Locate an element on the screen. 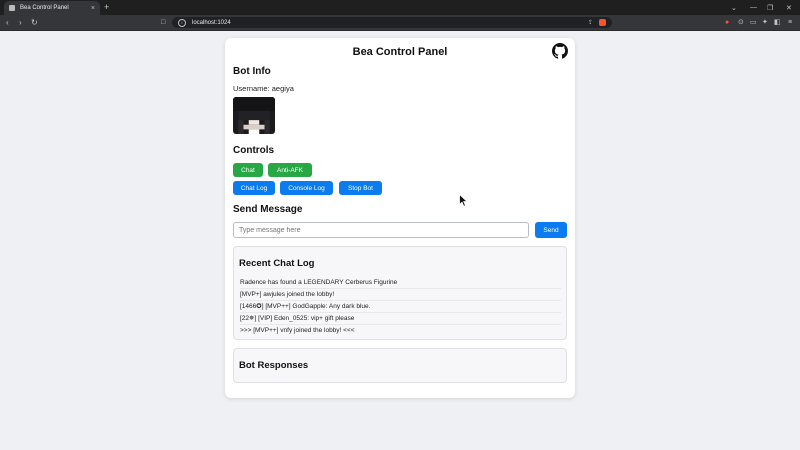  browser-tabstrip: Bea Control Panel × + ⌄ — ❐ ✕ is located at coordinates (400, 7).